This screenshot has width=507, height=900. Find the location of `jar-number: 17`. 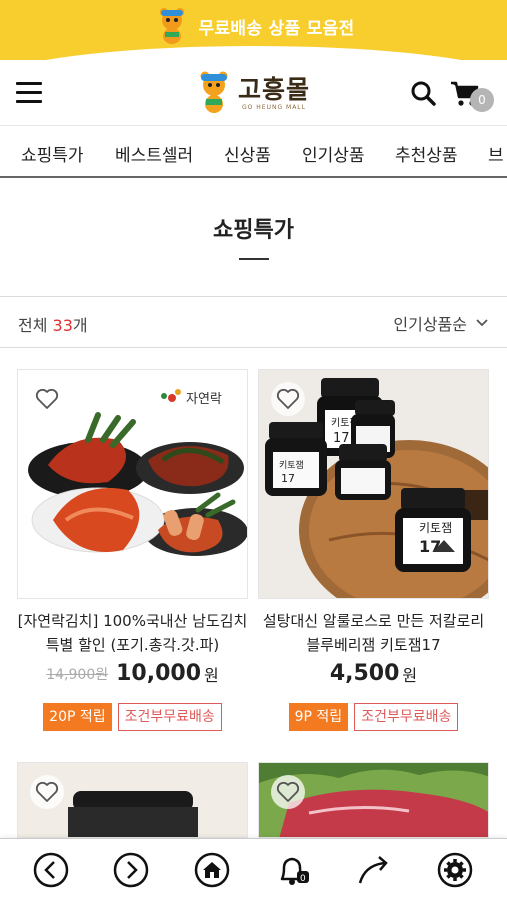

jar-number: 17 is located at coordinates (430, 546).